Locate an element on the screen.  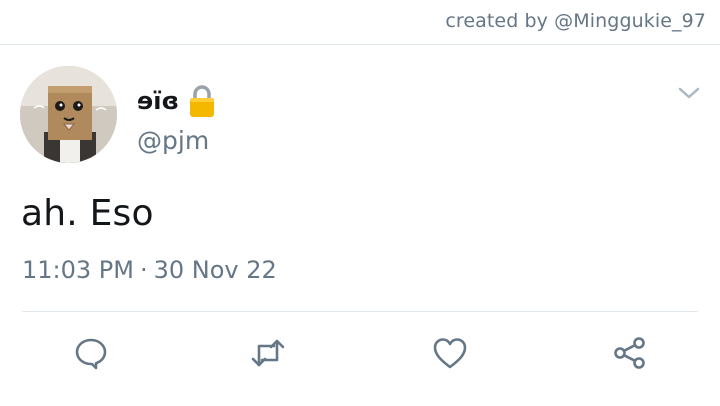
share-button is located at coordinates (630, 353).